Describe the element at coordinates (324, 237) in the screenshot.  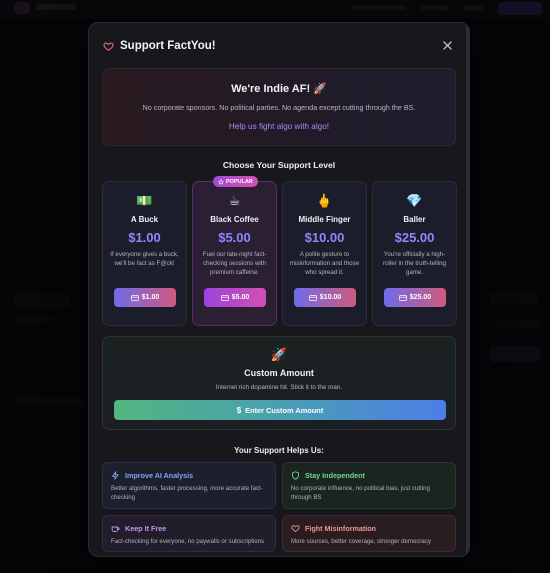
I see `tier-price: $10.00` at that location.